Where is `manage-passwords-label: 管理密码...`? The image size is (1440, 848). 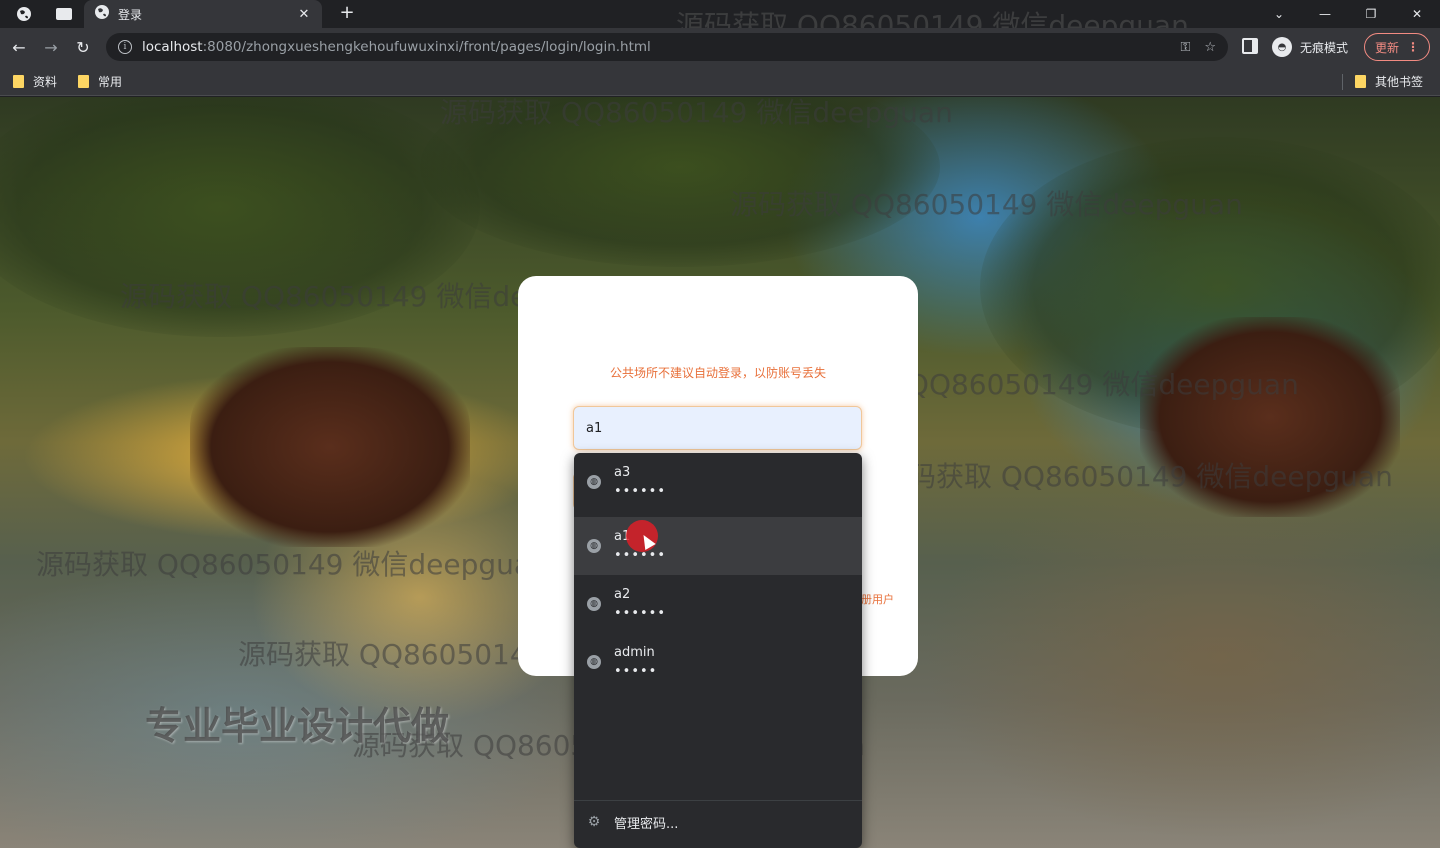
manage-passwords-label: 管理密码... is located at coordinates (646, 824).